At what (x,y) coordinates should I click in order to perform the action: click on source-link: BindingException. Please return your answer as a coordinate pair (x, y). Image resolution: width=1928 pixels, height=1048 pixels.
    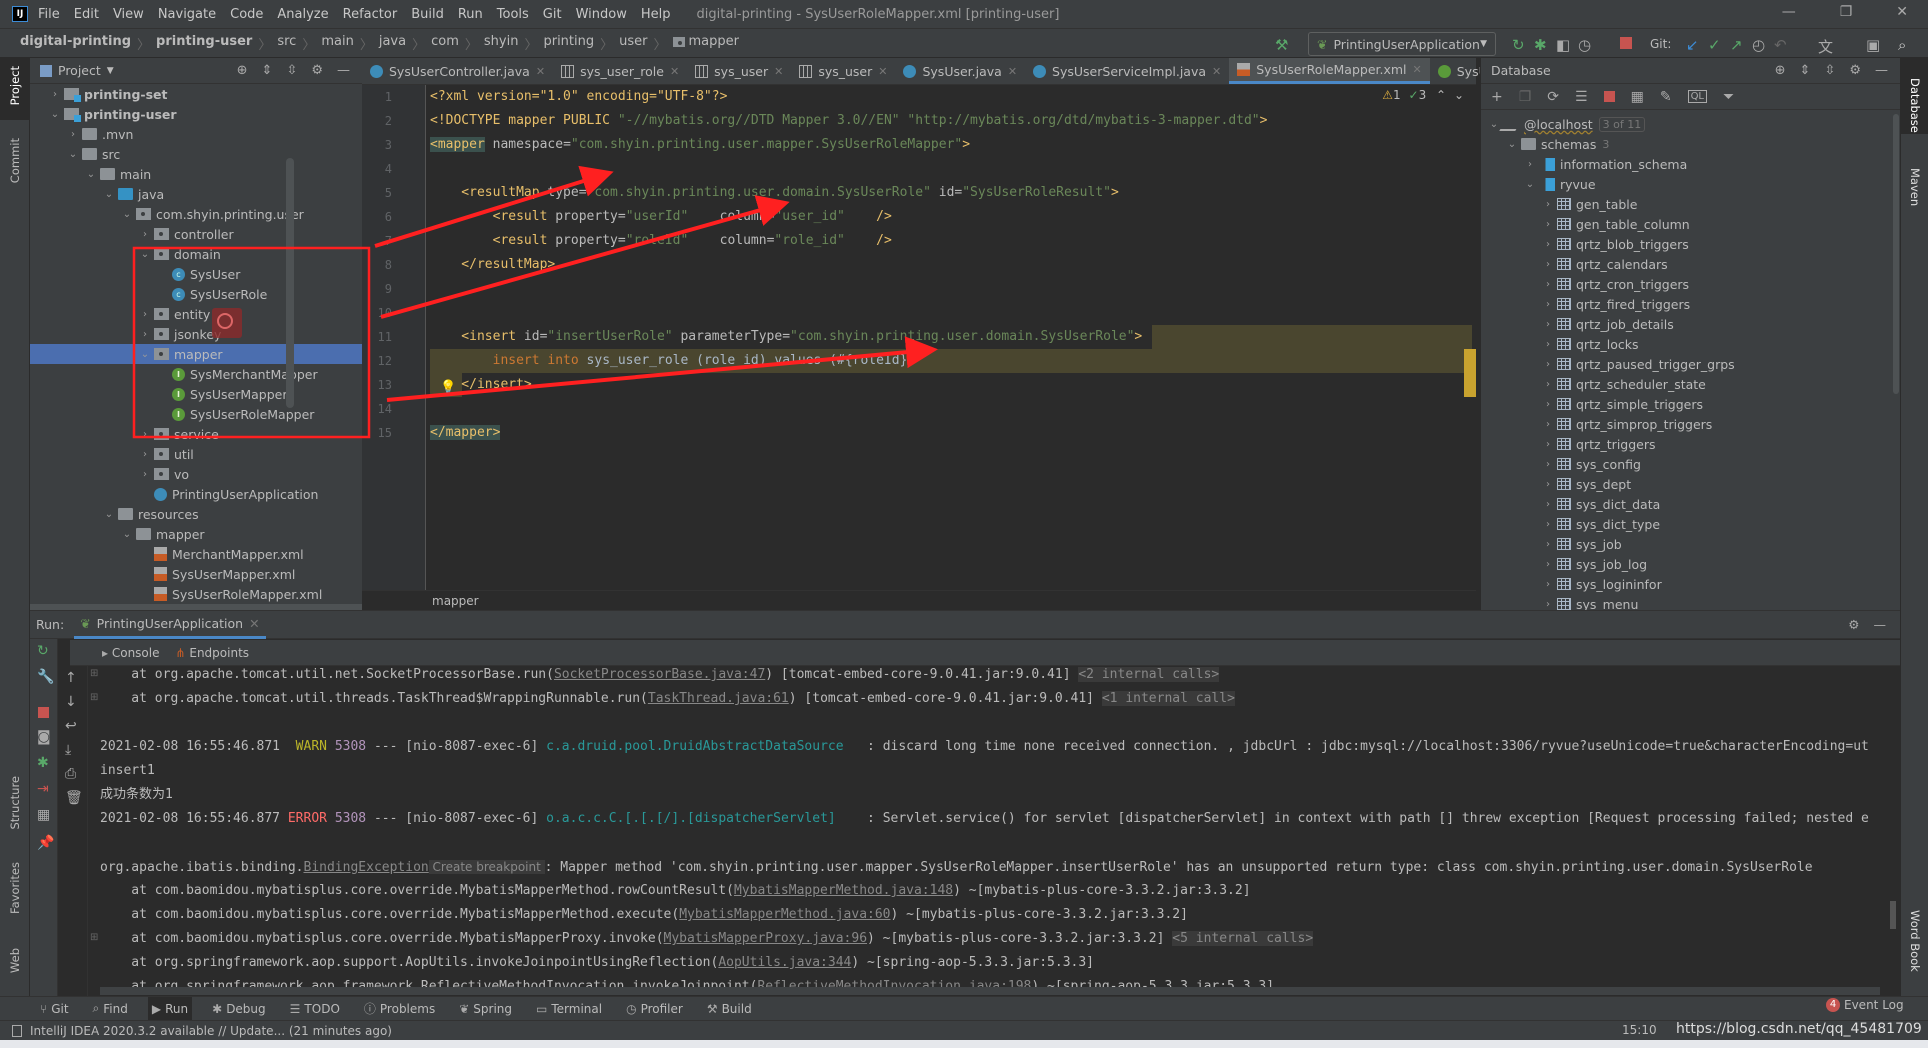
    Looking at the image, I should click on (366, 867).